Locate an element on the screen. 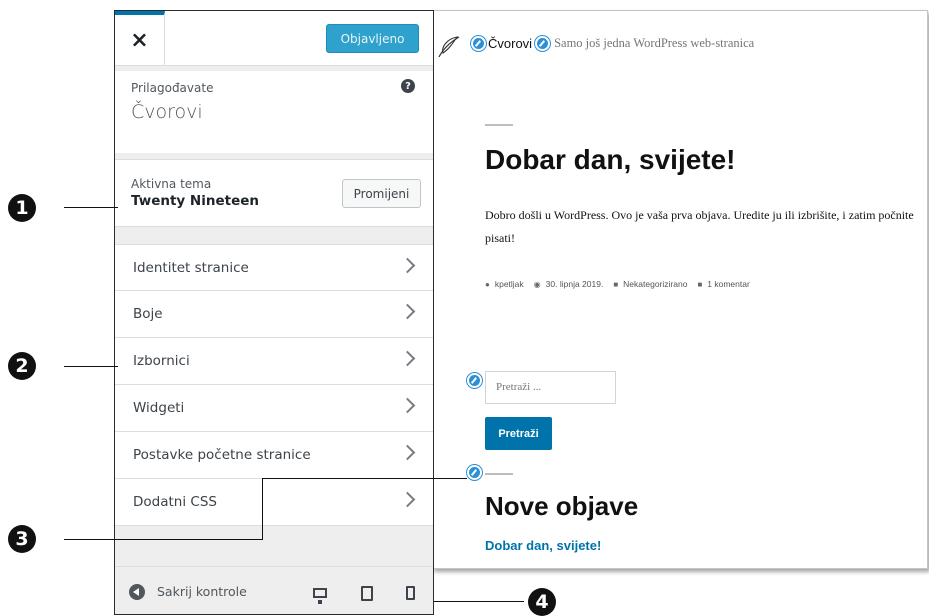 The width and height of the screenshot is (929, 616). callout-line-3a is located at coordinates (163, 539).